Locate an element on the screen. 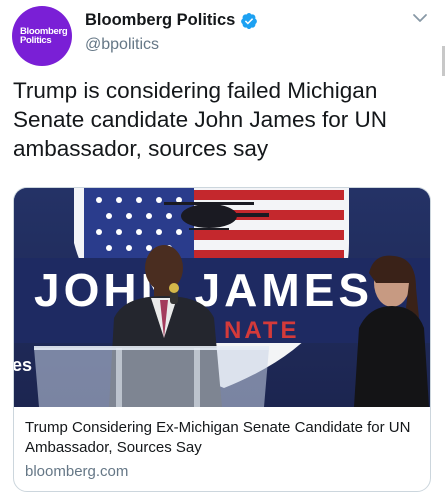 The image size is (445, 499). name-row: Bloomberg Politics is located at coordinates (171, 20).